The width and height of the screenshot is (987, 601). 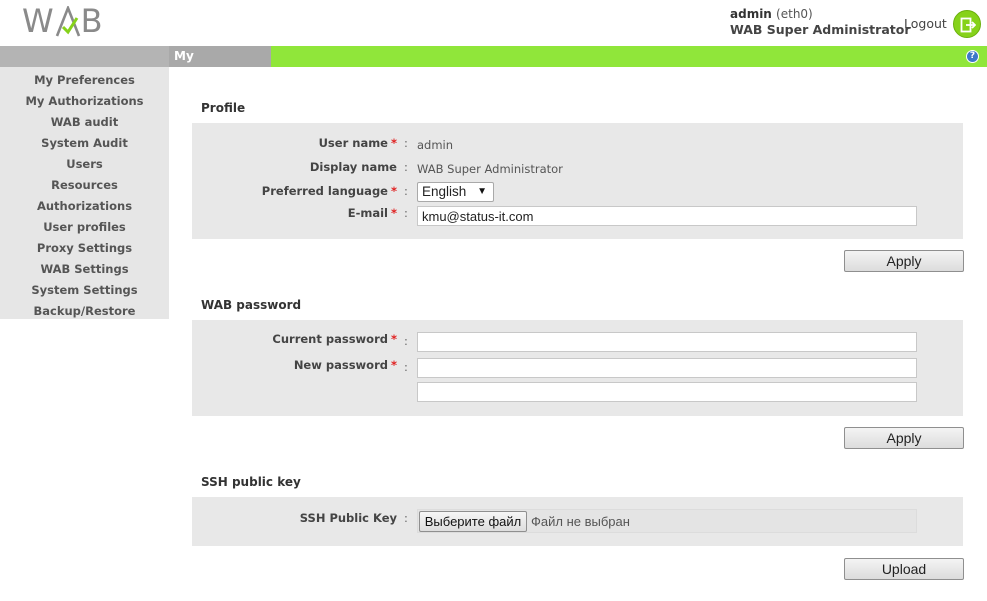 I want to click on logout-icon, so click(x=968, y=25).